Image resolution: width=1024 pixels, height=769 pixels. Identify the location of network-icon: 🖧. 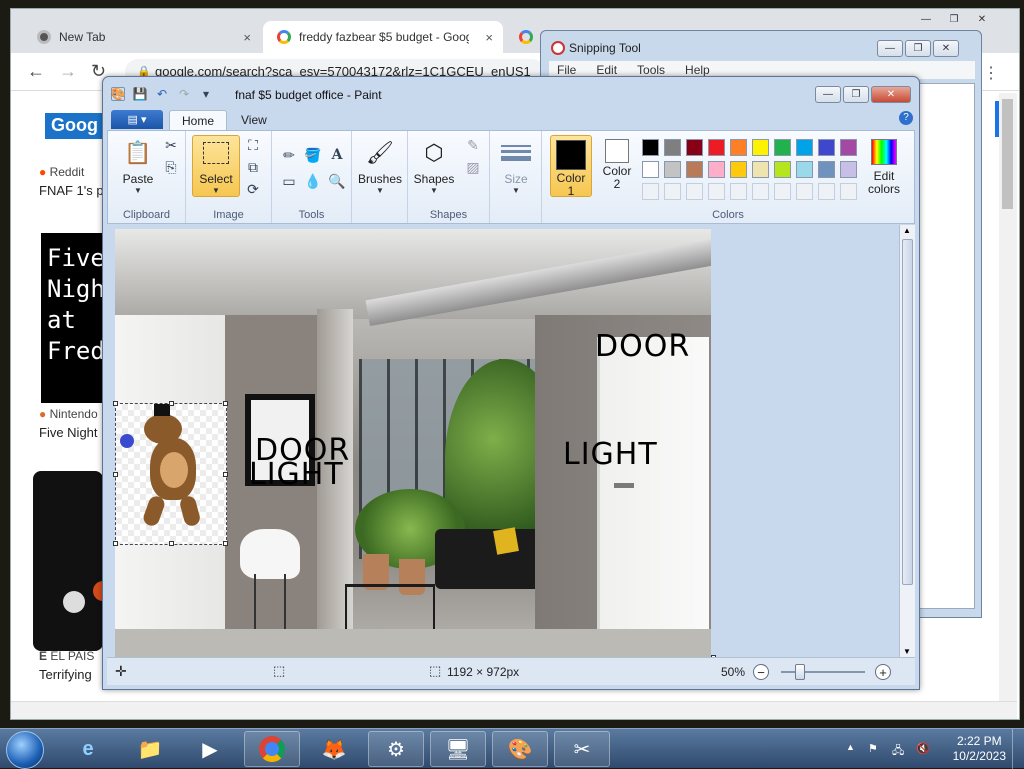
(899, 749).